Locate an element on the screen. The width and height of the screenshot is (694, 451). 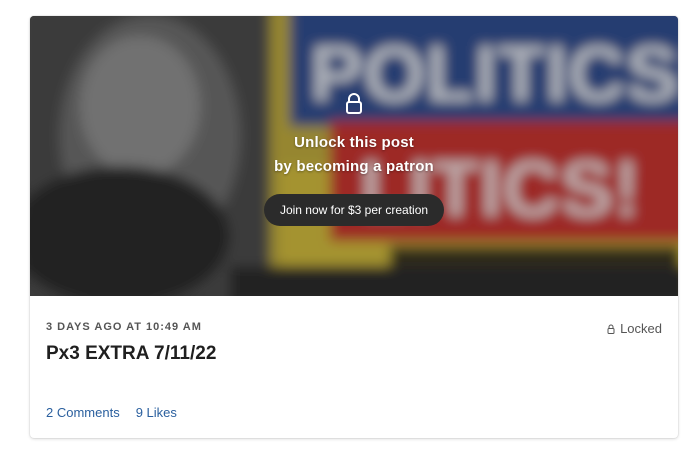
unlock-subheading: by becoming a patron is located at coordinates (354, 166).